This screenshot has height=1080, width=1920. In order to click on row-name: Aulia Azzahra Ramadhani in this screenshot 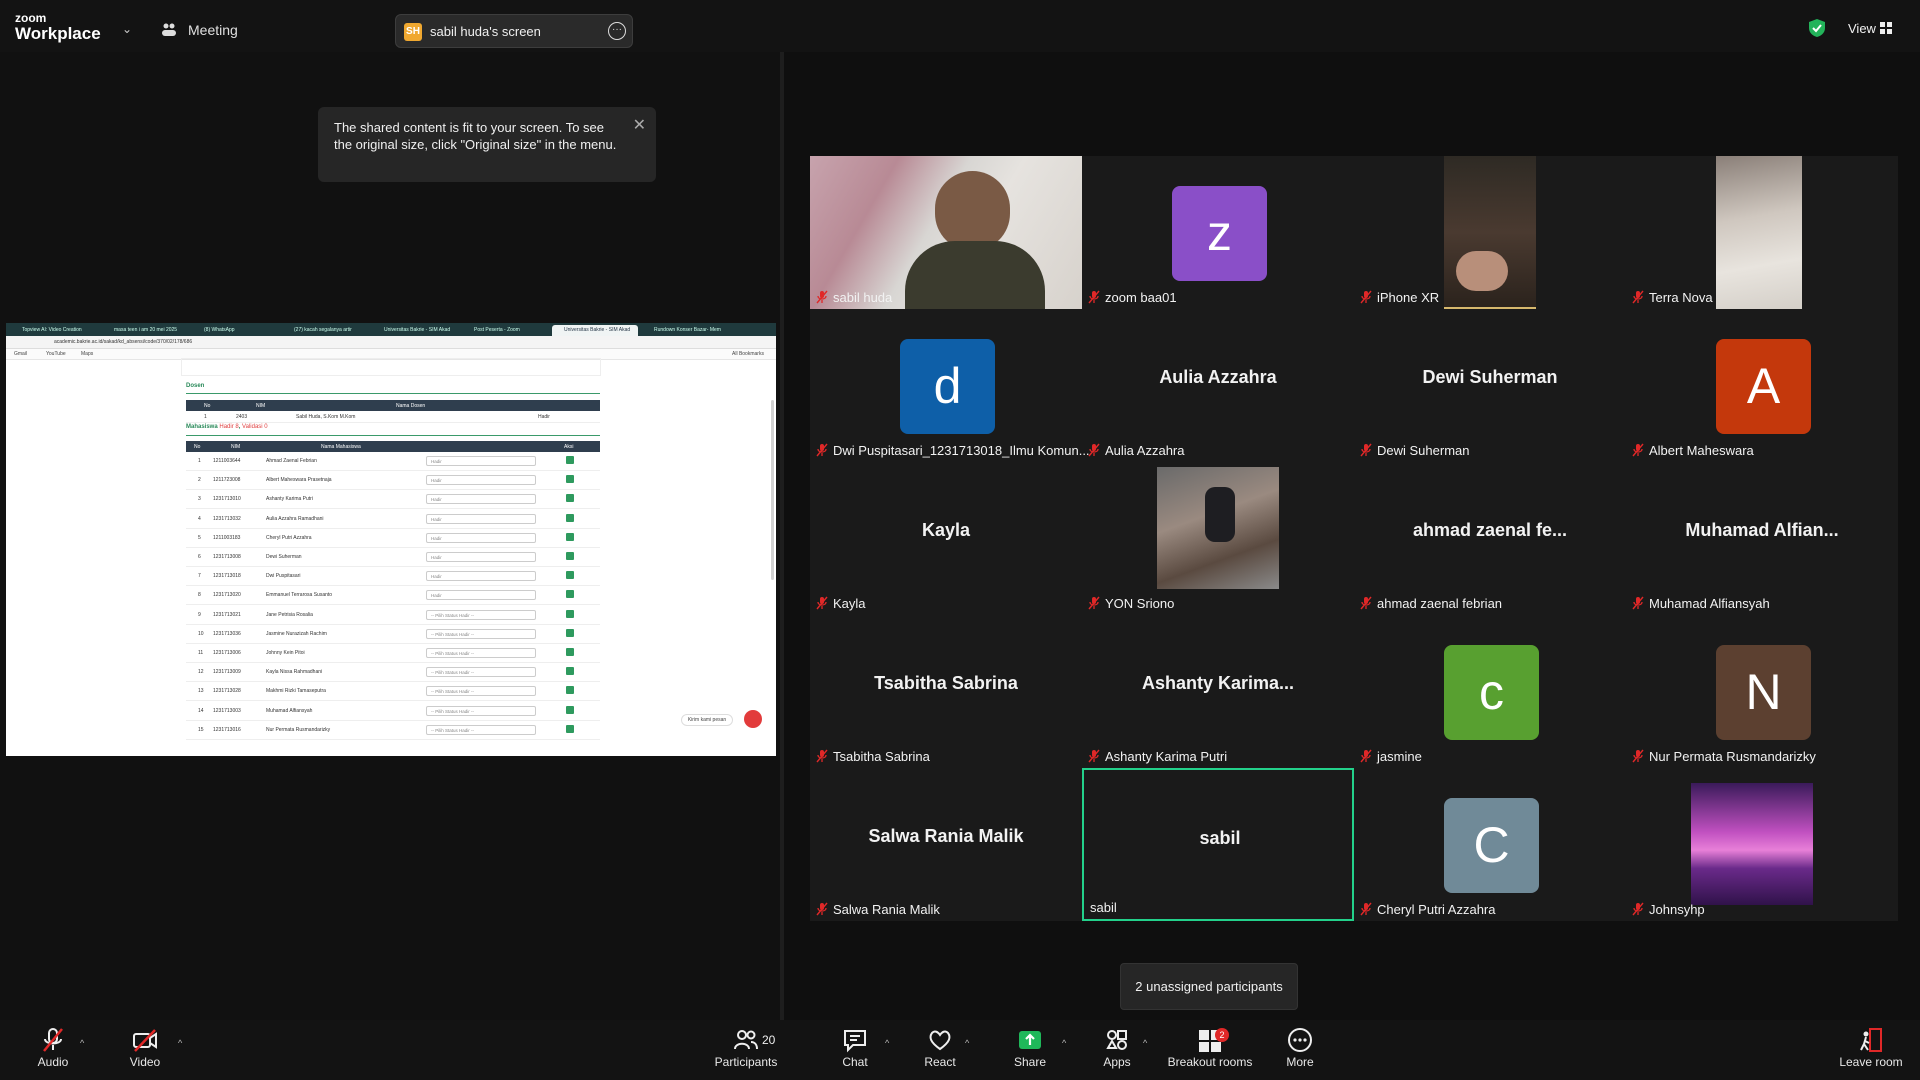, I will do `click(295, 518)`.